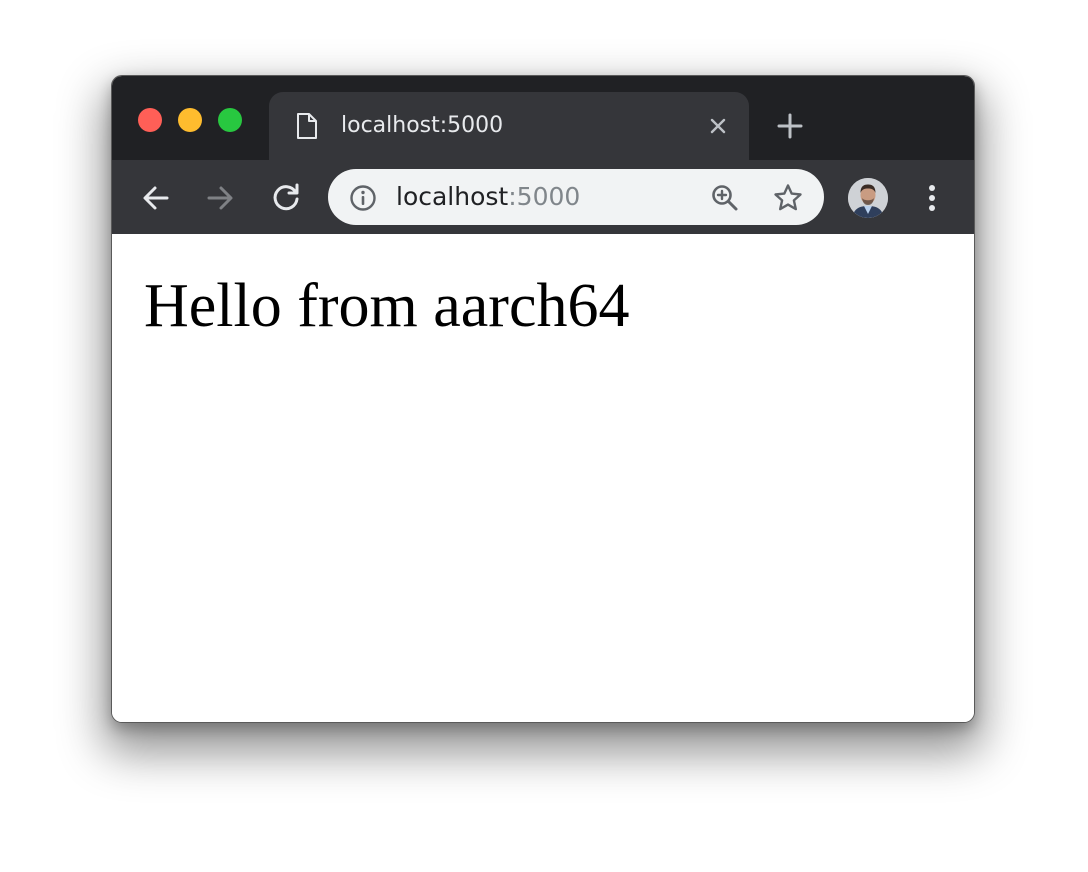 This screenshot has width=1088, height=872. What do you see at coordinates (230, 120) in the screenshot?
I see `window-maximize-button` at bounding box center [230, 120].